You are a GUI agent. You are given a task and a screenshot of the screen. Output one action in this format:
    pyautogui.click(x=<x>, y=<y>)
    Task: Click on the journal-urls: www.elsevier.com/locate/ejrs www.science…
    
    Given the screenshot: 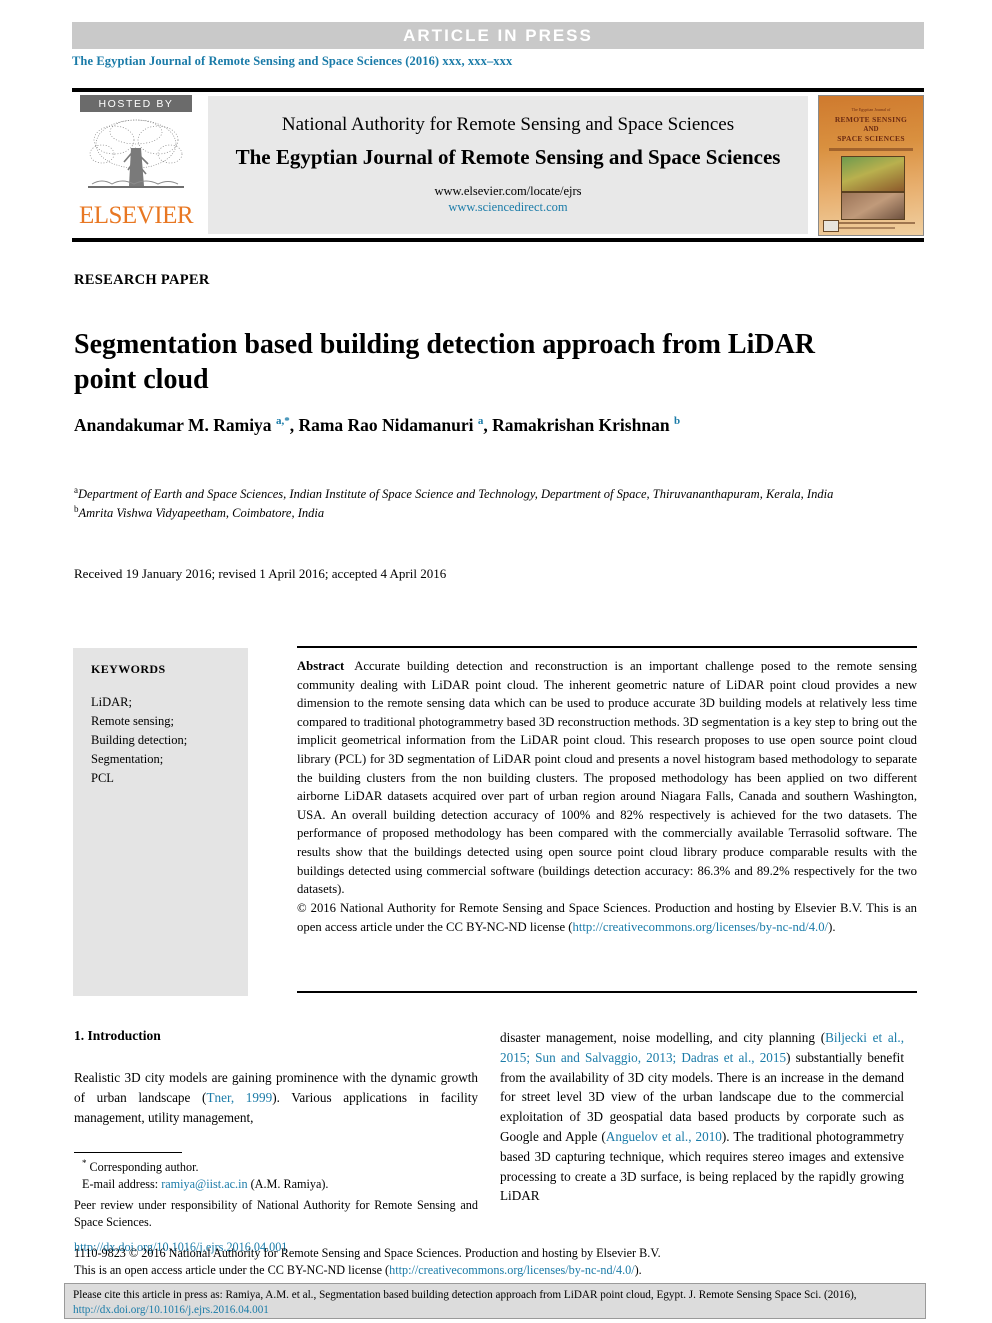 What is the action you would take?
    pyautogui.click(x=507, y=199)
    